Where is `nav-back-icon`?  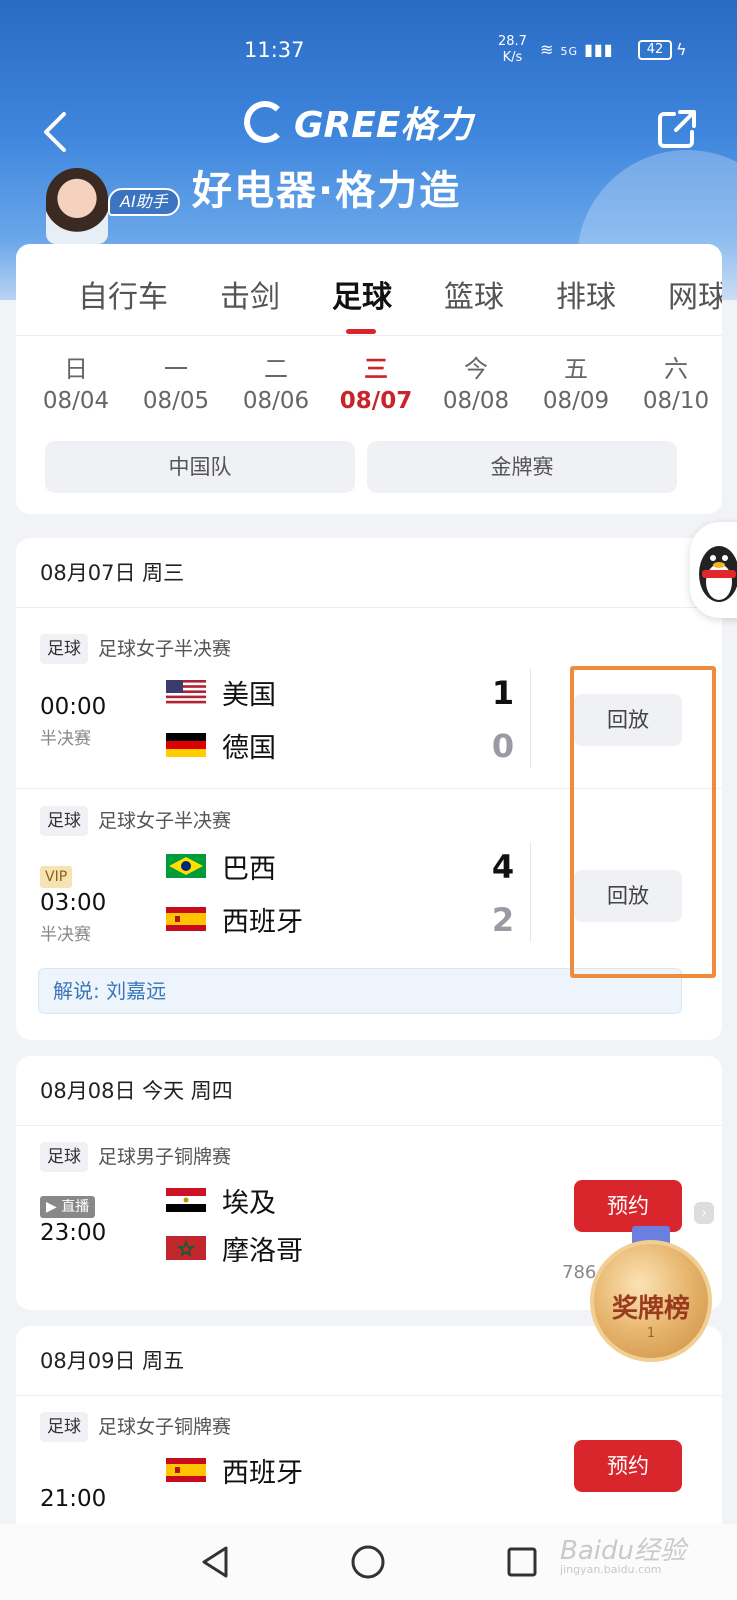 nav-back-icon is located at coordinates (216, 1562).